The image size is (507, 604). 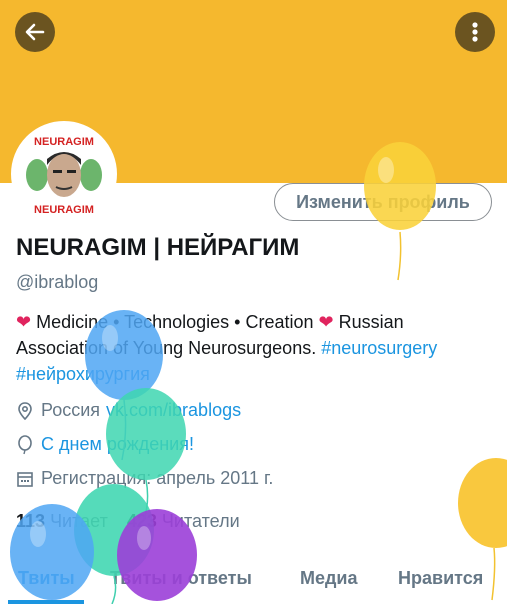 I want to click on profile-handle: @ibrablog, so click(x=57, y=282).